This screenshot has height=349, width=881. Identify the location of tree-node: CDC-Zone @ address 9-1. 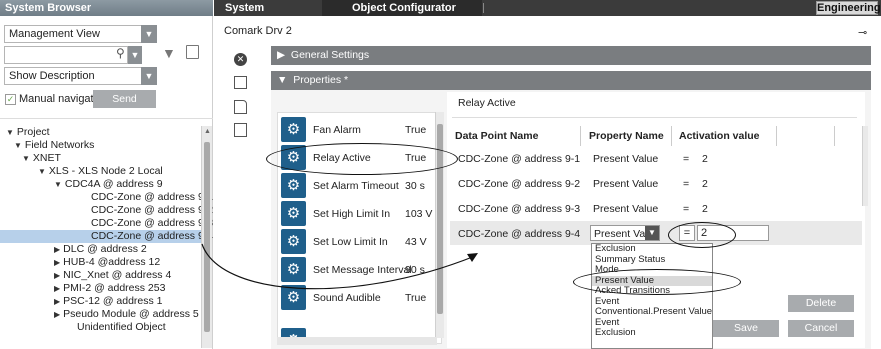
(106, 197).